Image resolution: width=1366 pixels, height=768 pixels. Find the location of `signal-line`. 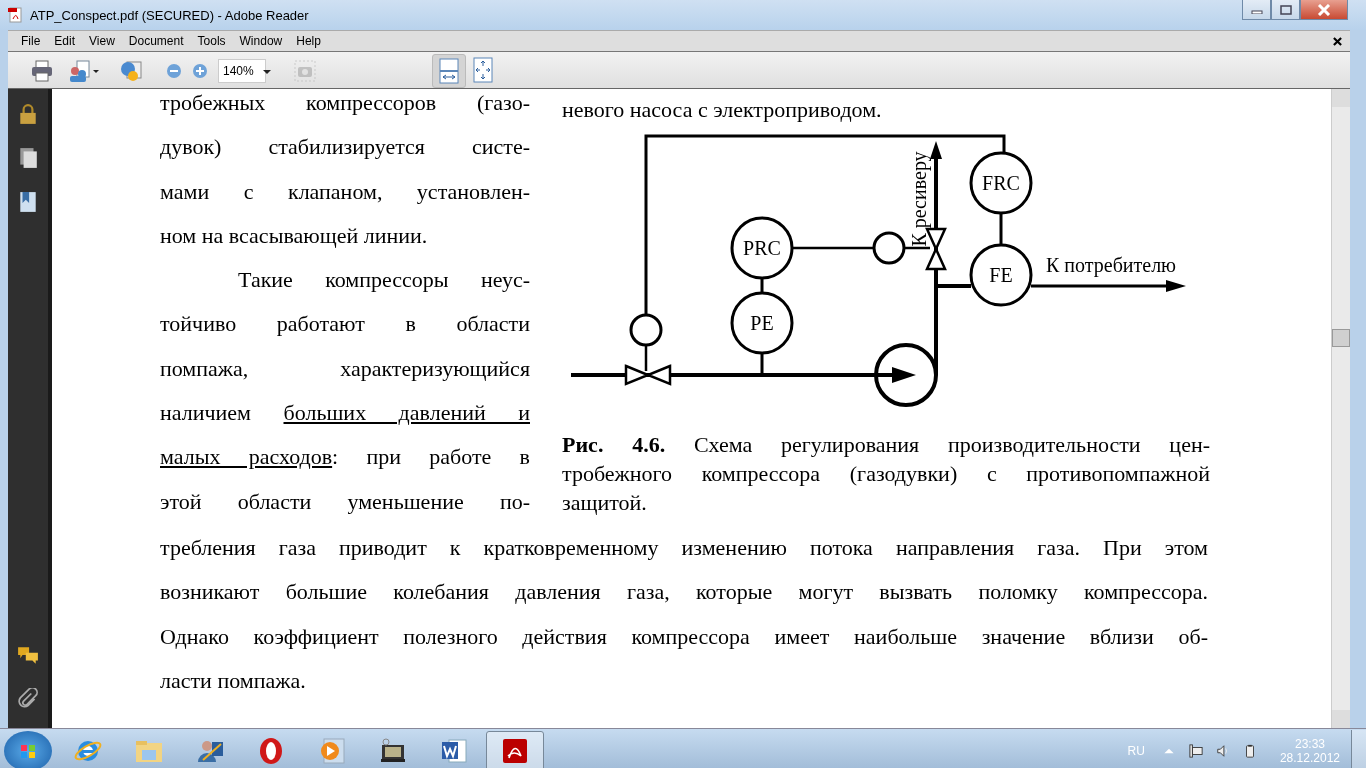

signal-line is located at coordinates (762, 363).